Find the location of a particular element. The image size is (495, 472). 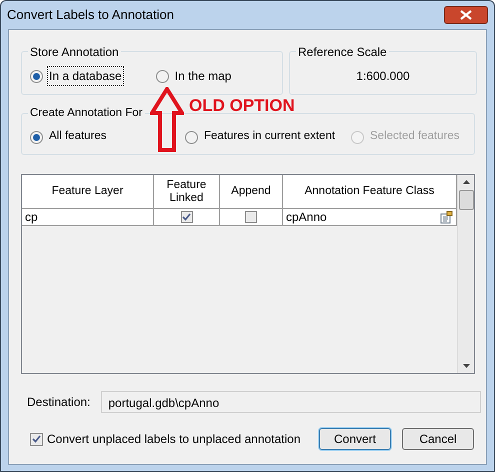

field-label: Destination: is located at coordinates (58, 402).